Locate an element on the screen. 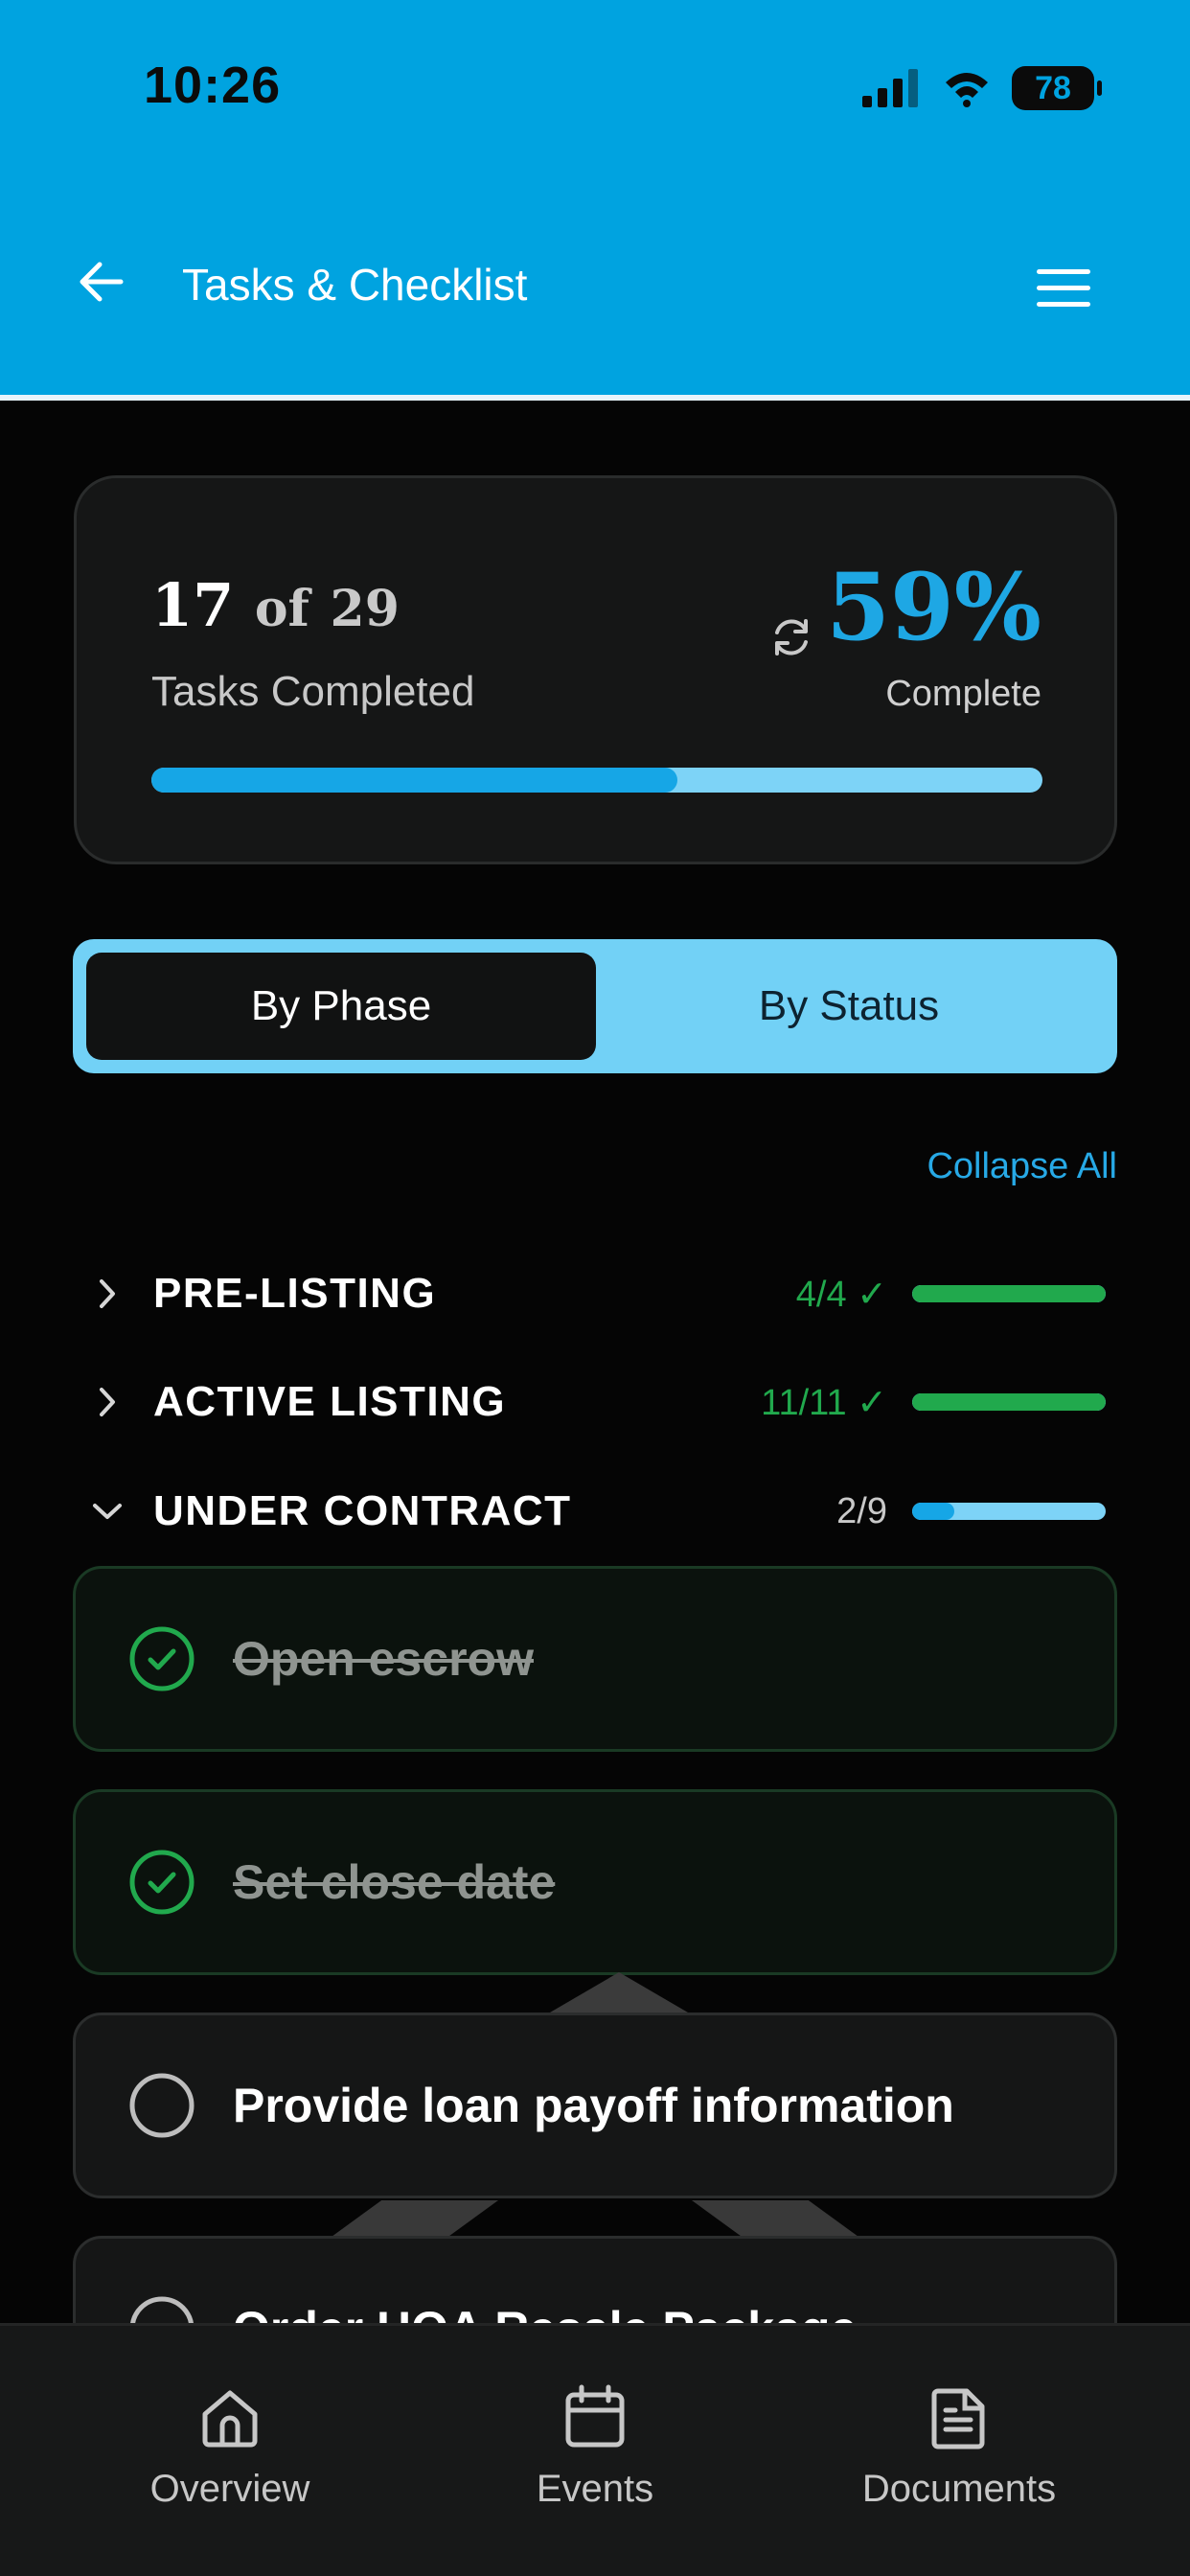 The width and height of the screenshot is (1190, 2576). nav-overview: Overview is located at coordinates (230, 2447).